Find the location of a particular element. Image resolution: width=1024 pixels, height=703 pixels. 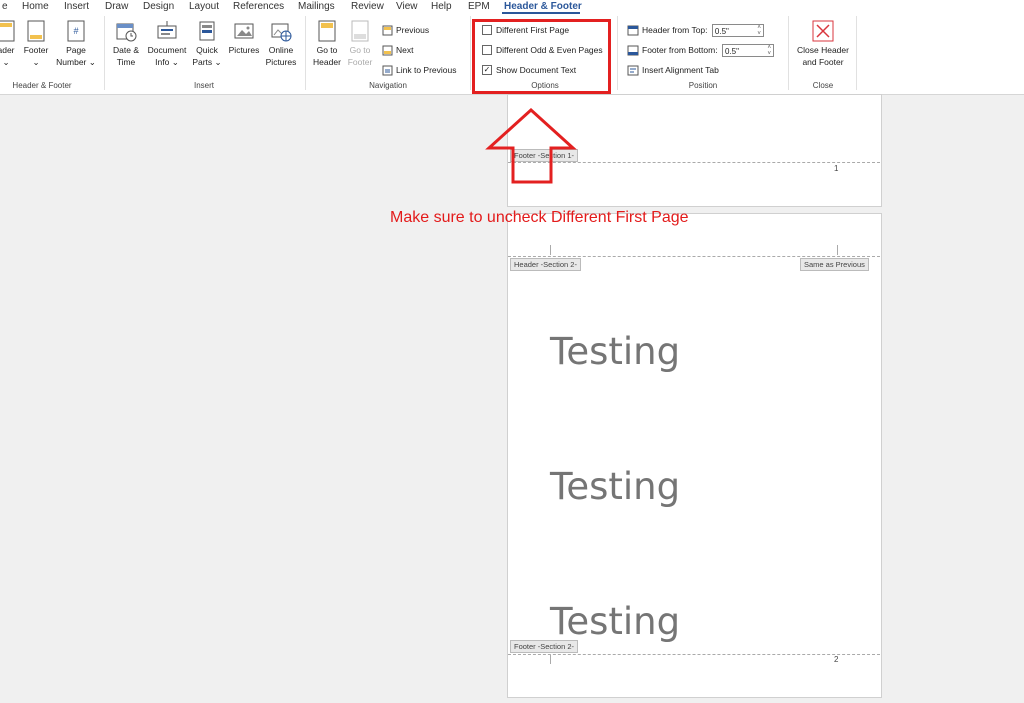

header-from-top-label: Header from Top: is located at coordinates (675, 30).